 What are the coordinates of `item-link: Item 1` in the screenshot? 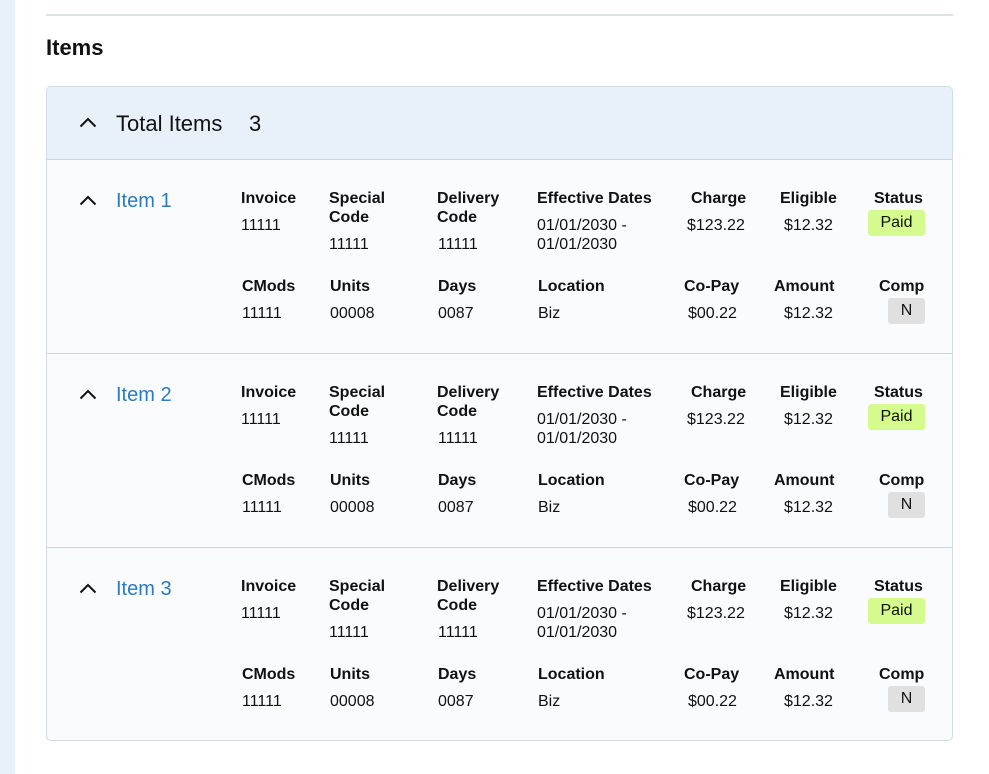 It's located at (144, 201).